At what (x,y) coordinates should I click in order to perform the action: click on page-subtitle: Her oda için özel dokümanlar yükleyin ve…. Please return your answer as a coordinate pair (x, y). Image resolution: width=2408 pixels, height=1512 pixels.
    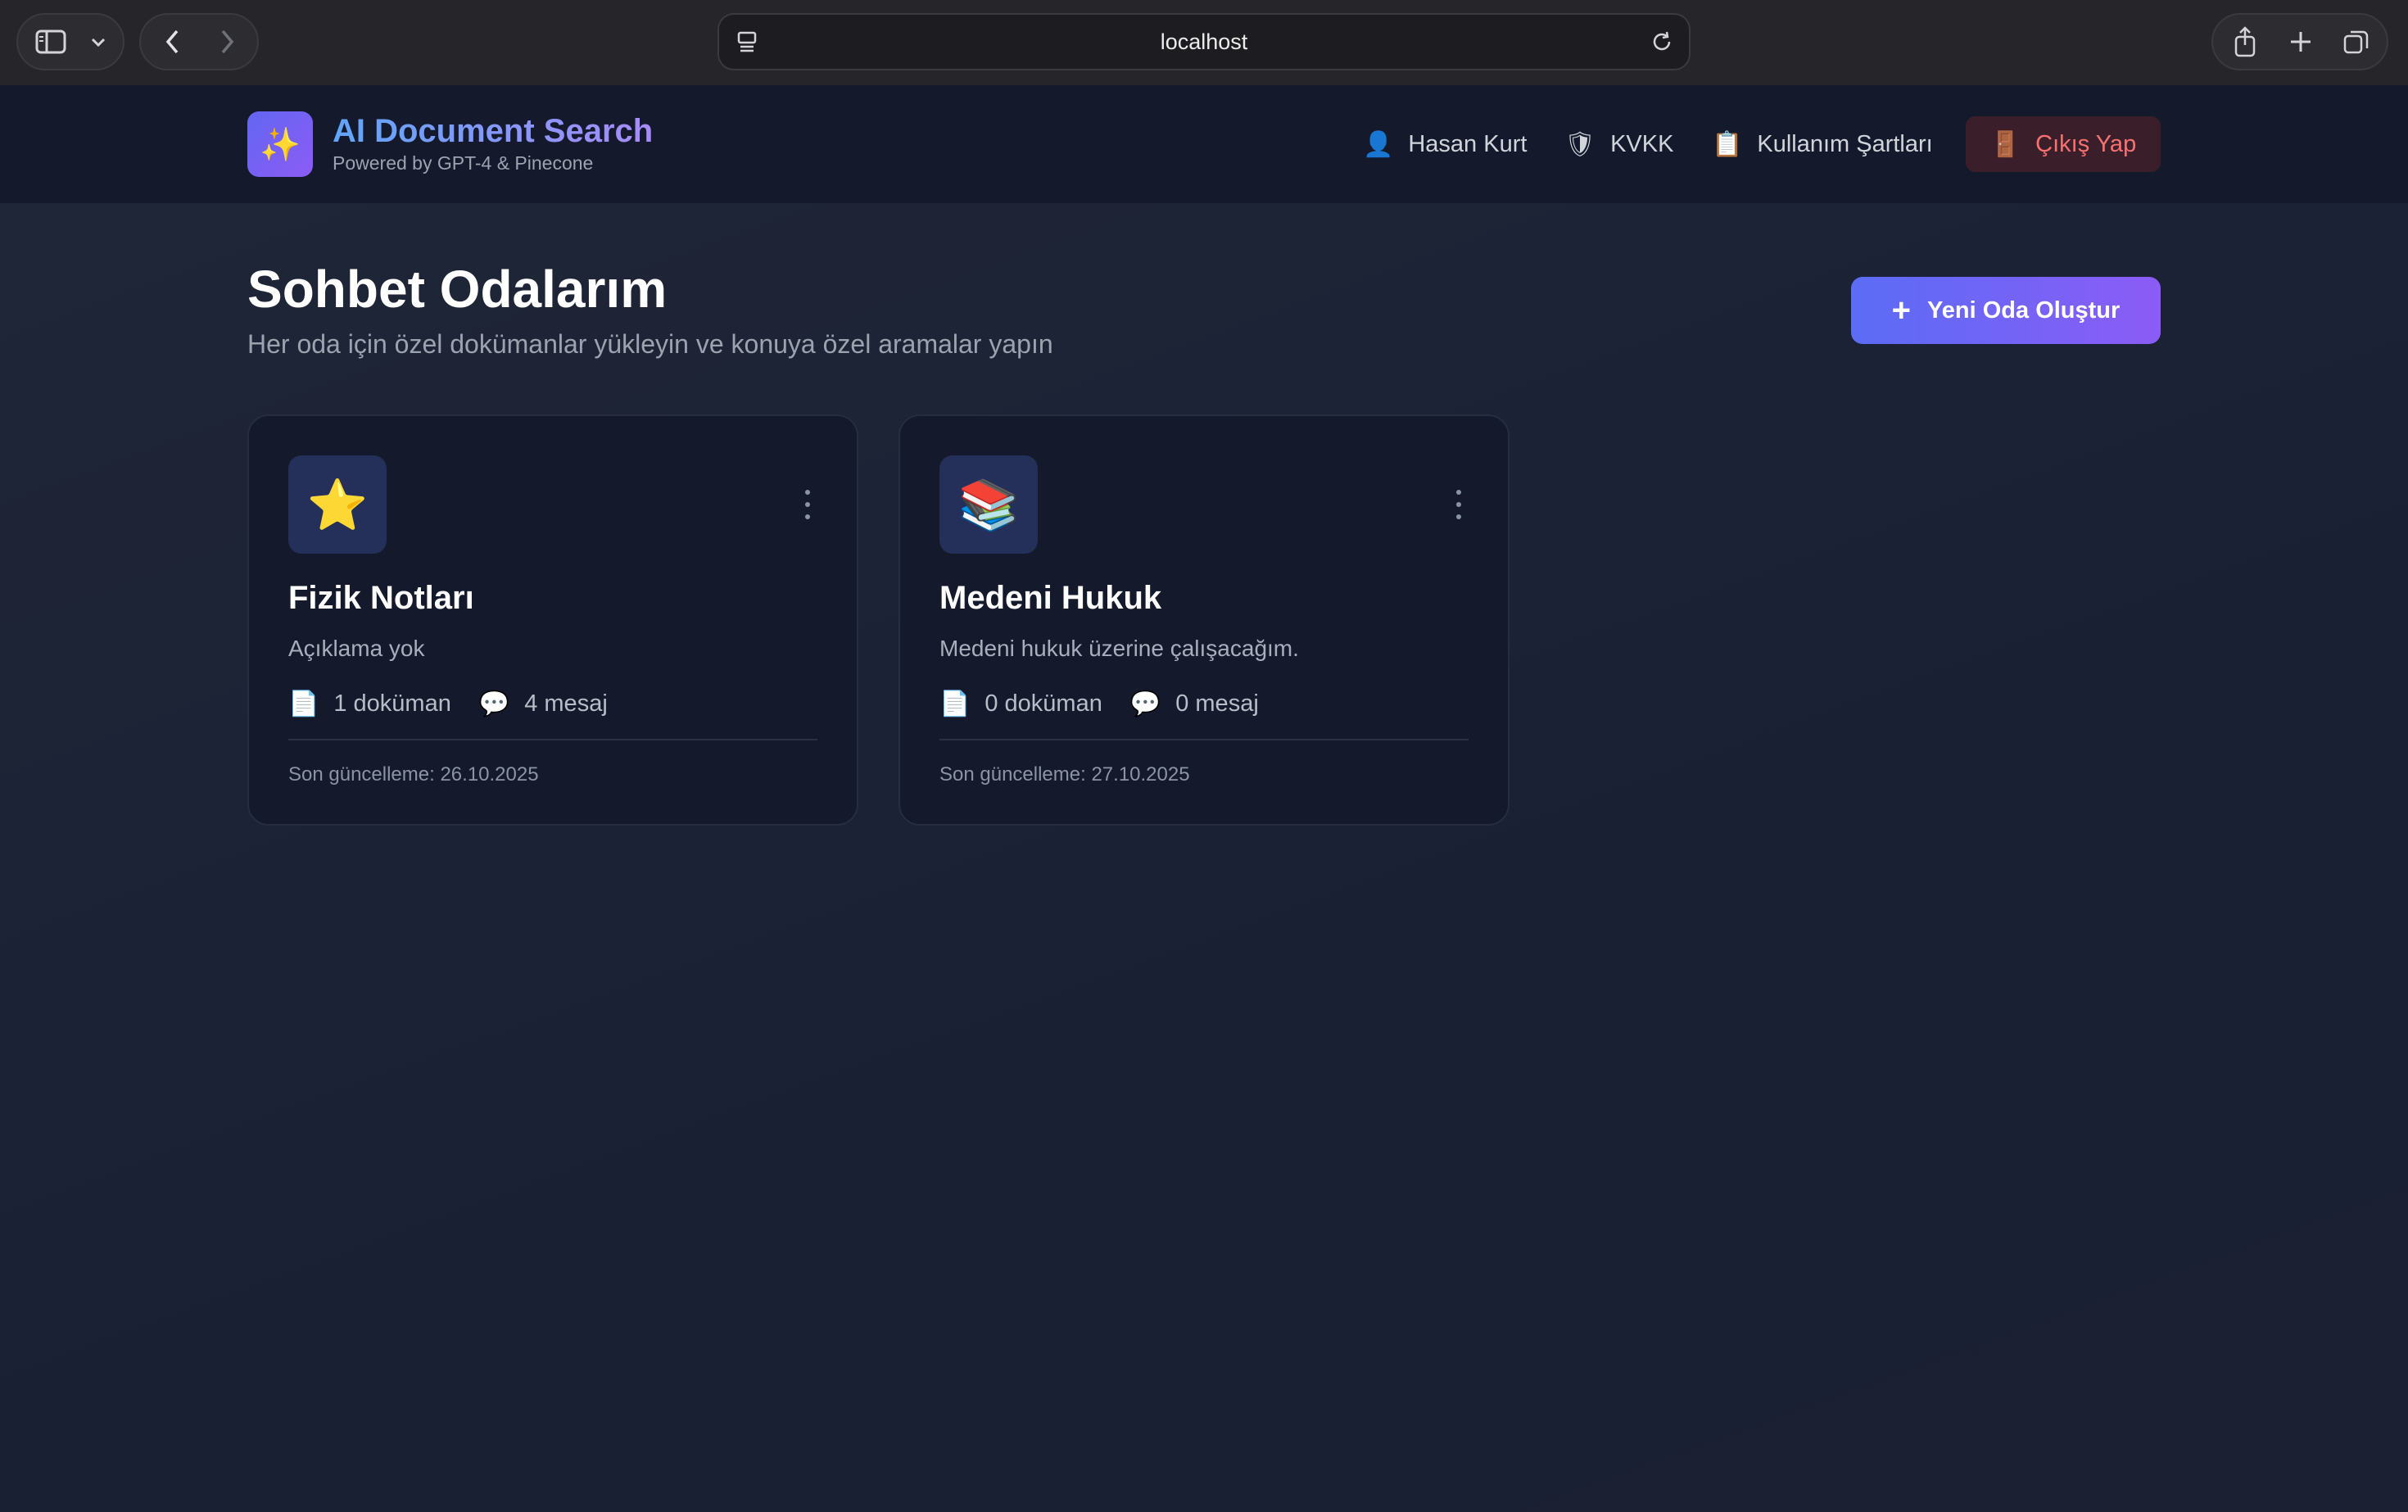
    Looking at the image, I should click on (650, 344).